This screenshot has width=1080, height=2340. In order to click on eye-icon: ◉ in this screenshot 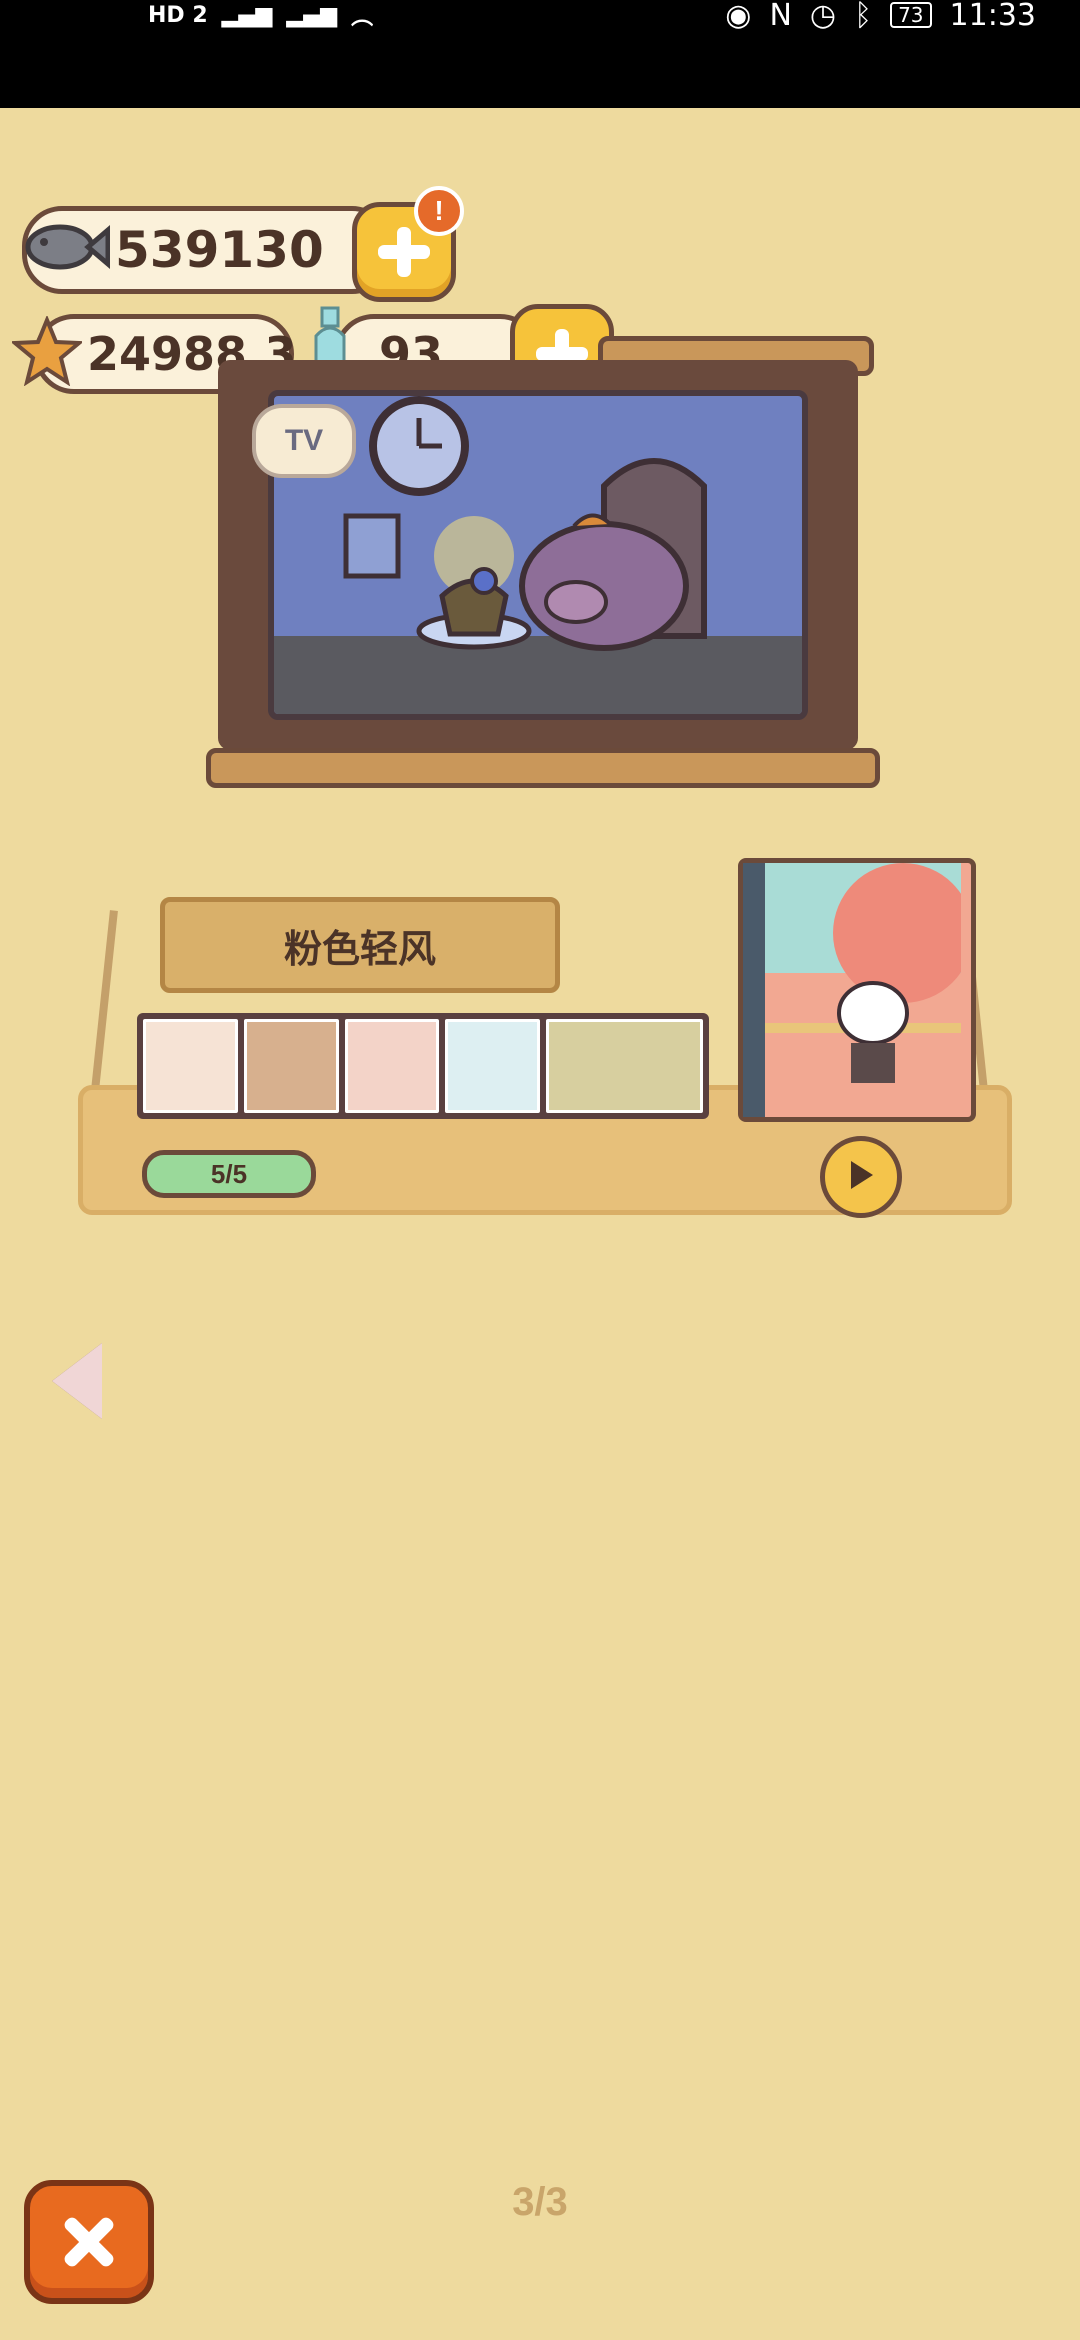, I will do `click(738, 16)`.